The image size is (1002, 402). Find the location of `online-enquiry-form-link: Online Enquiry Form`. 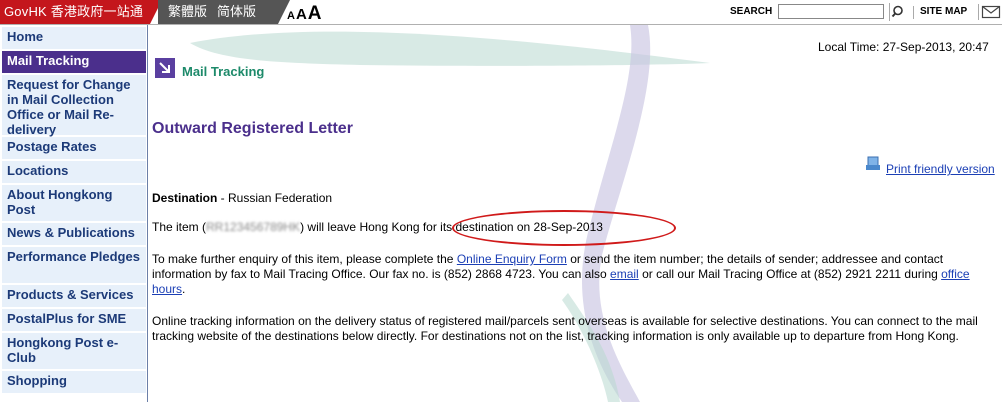

online-enquiry-form-link: Online Enquiry Form is located at coordinates (512, 259).